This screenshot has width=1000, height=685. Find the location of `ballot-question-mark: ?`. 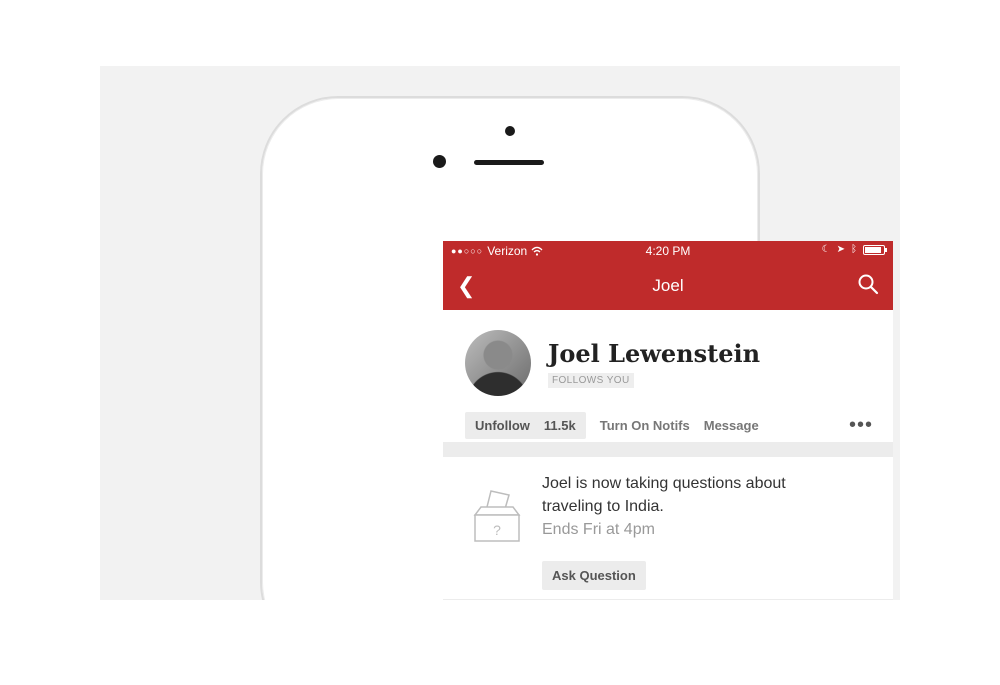

ballot-question-mark: ? is located at coordinates (497, 530).